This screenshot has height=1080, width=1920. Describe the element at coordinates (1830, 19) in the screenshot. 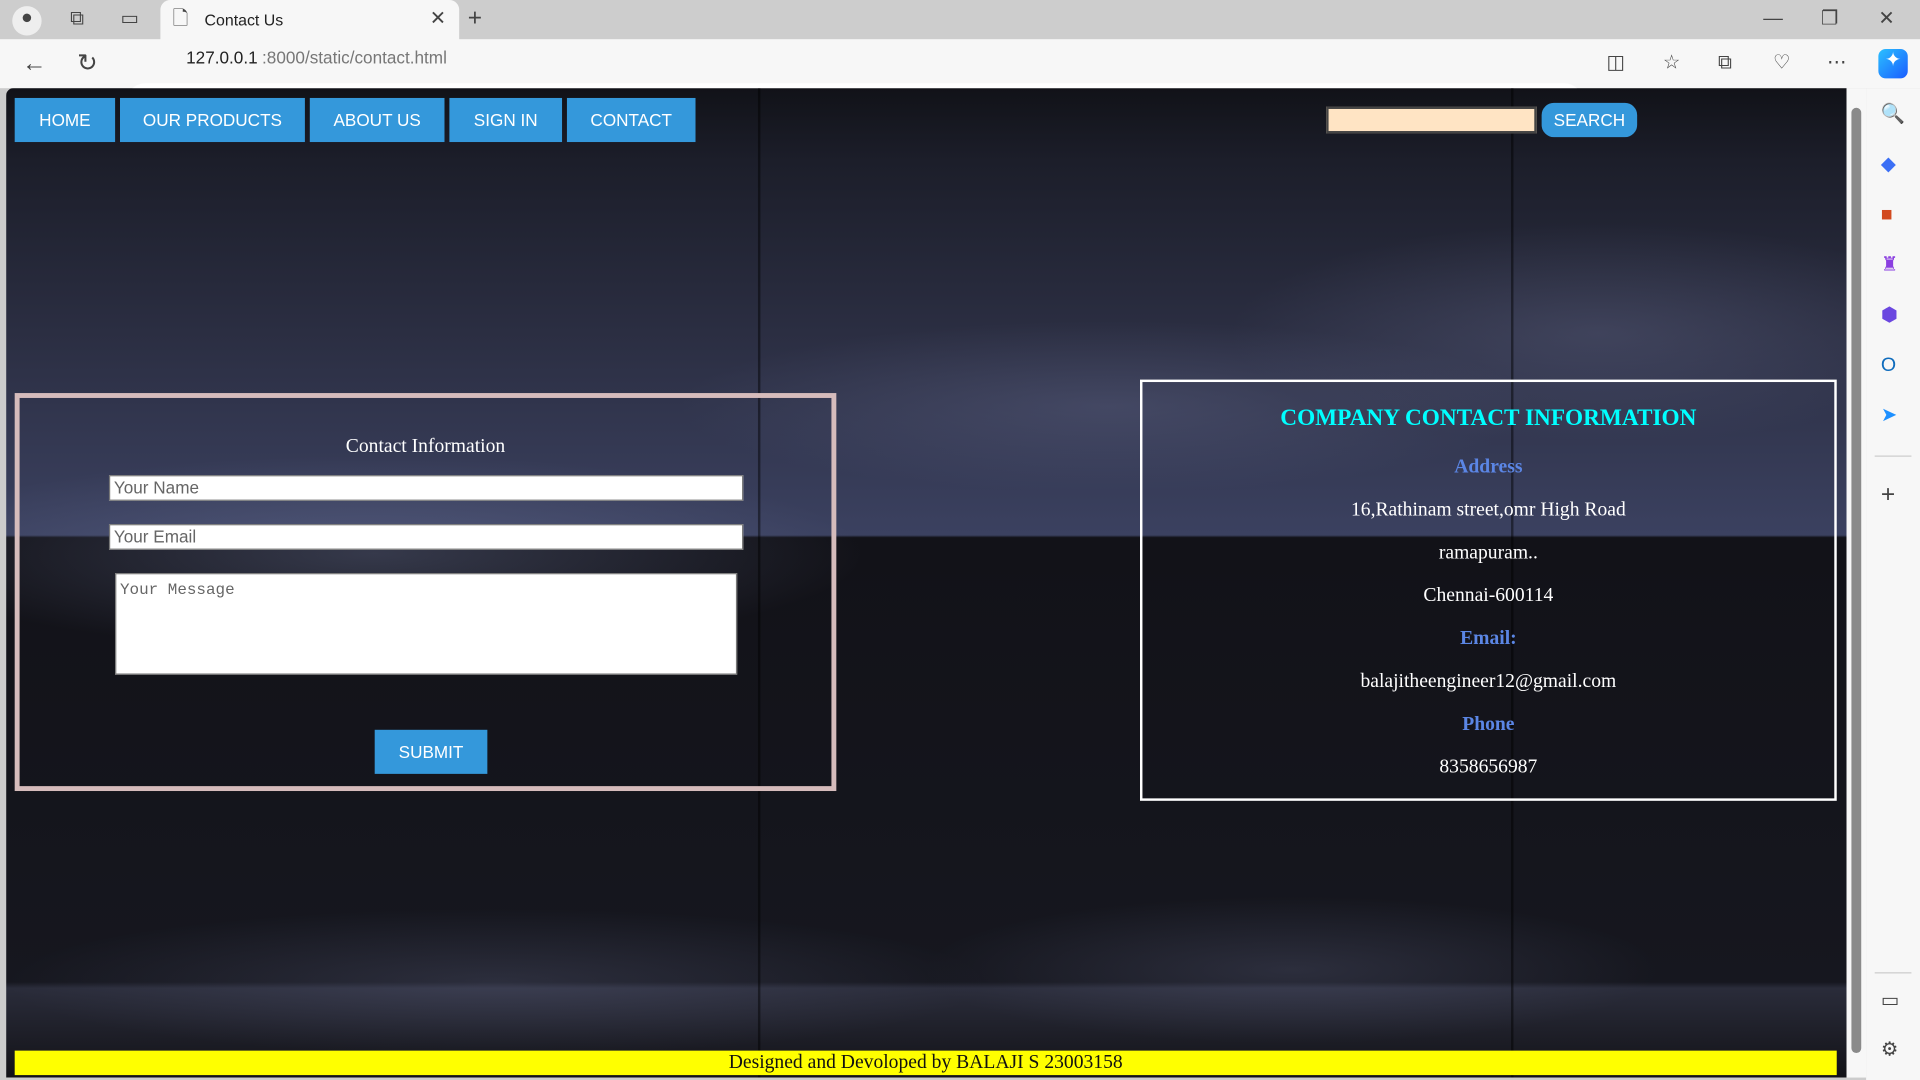

I see `restore-icon: ❐` at that location.